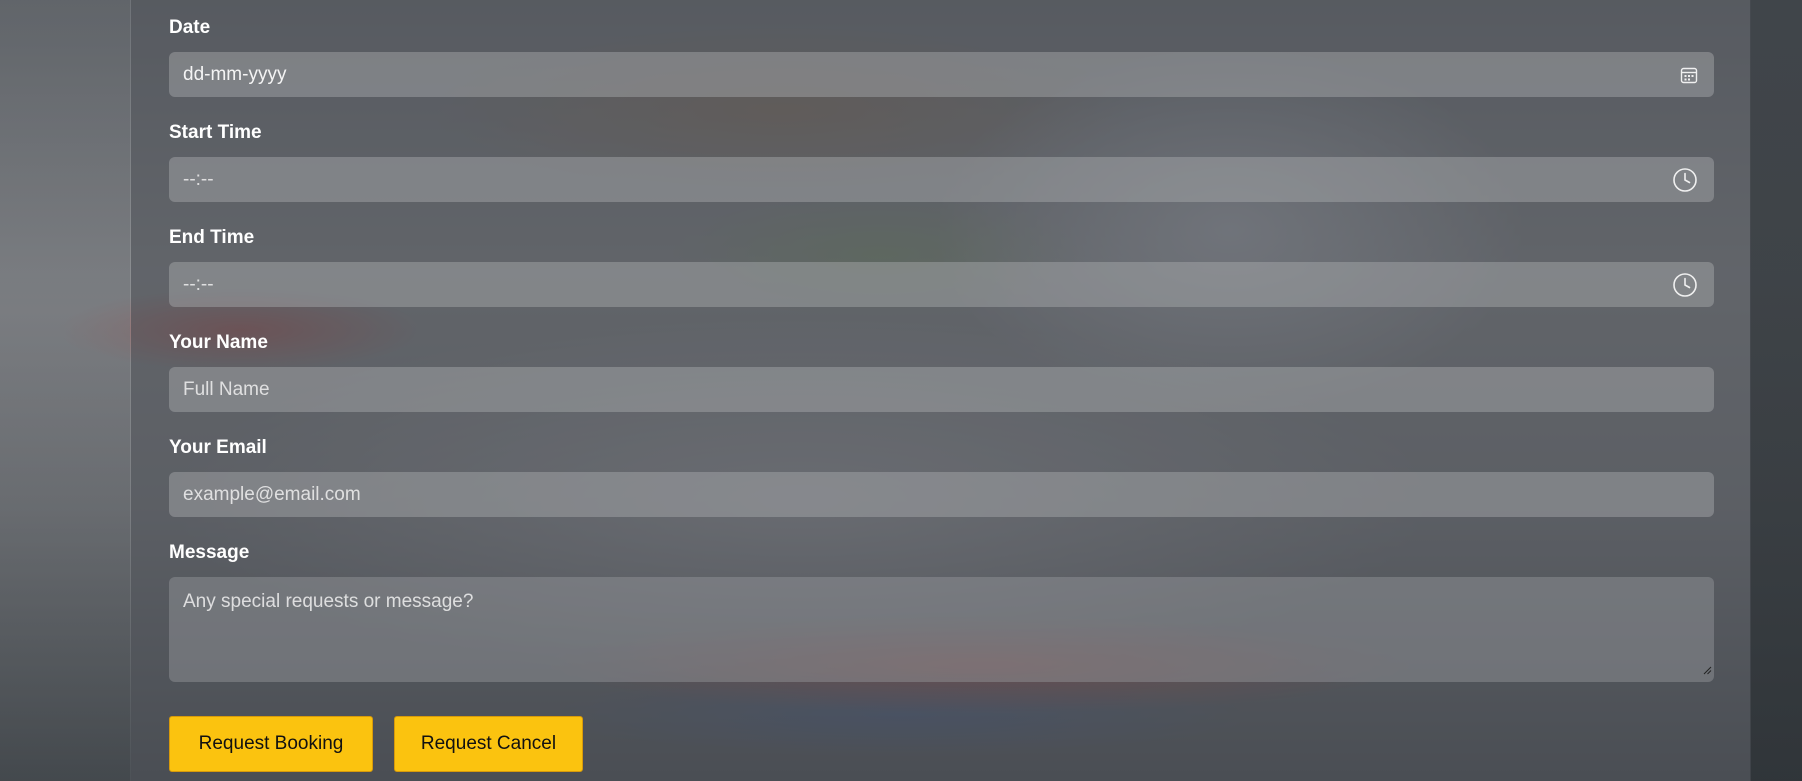  What do you see at coordinates (209, 552) in the screenshot?
I see `message-label: Message` at bounding box center [209, 552].